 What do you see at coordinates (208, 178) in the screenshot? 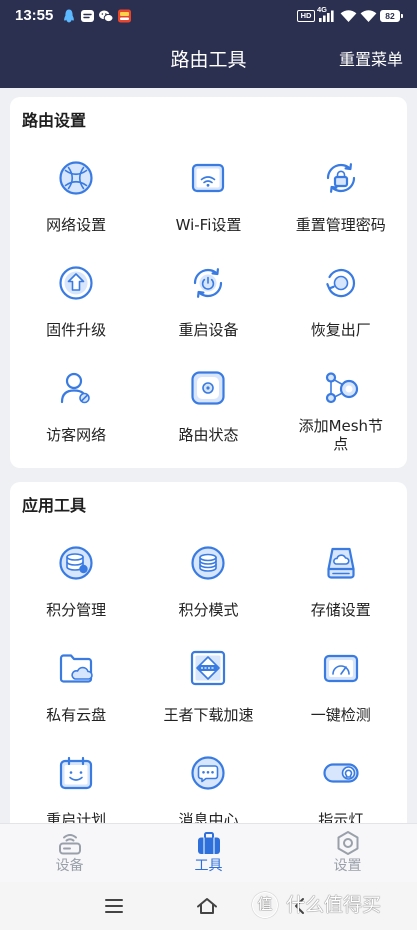
I see `wifi-router-icon` at bounding box center [208, 178].